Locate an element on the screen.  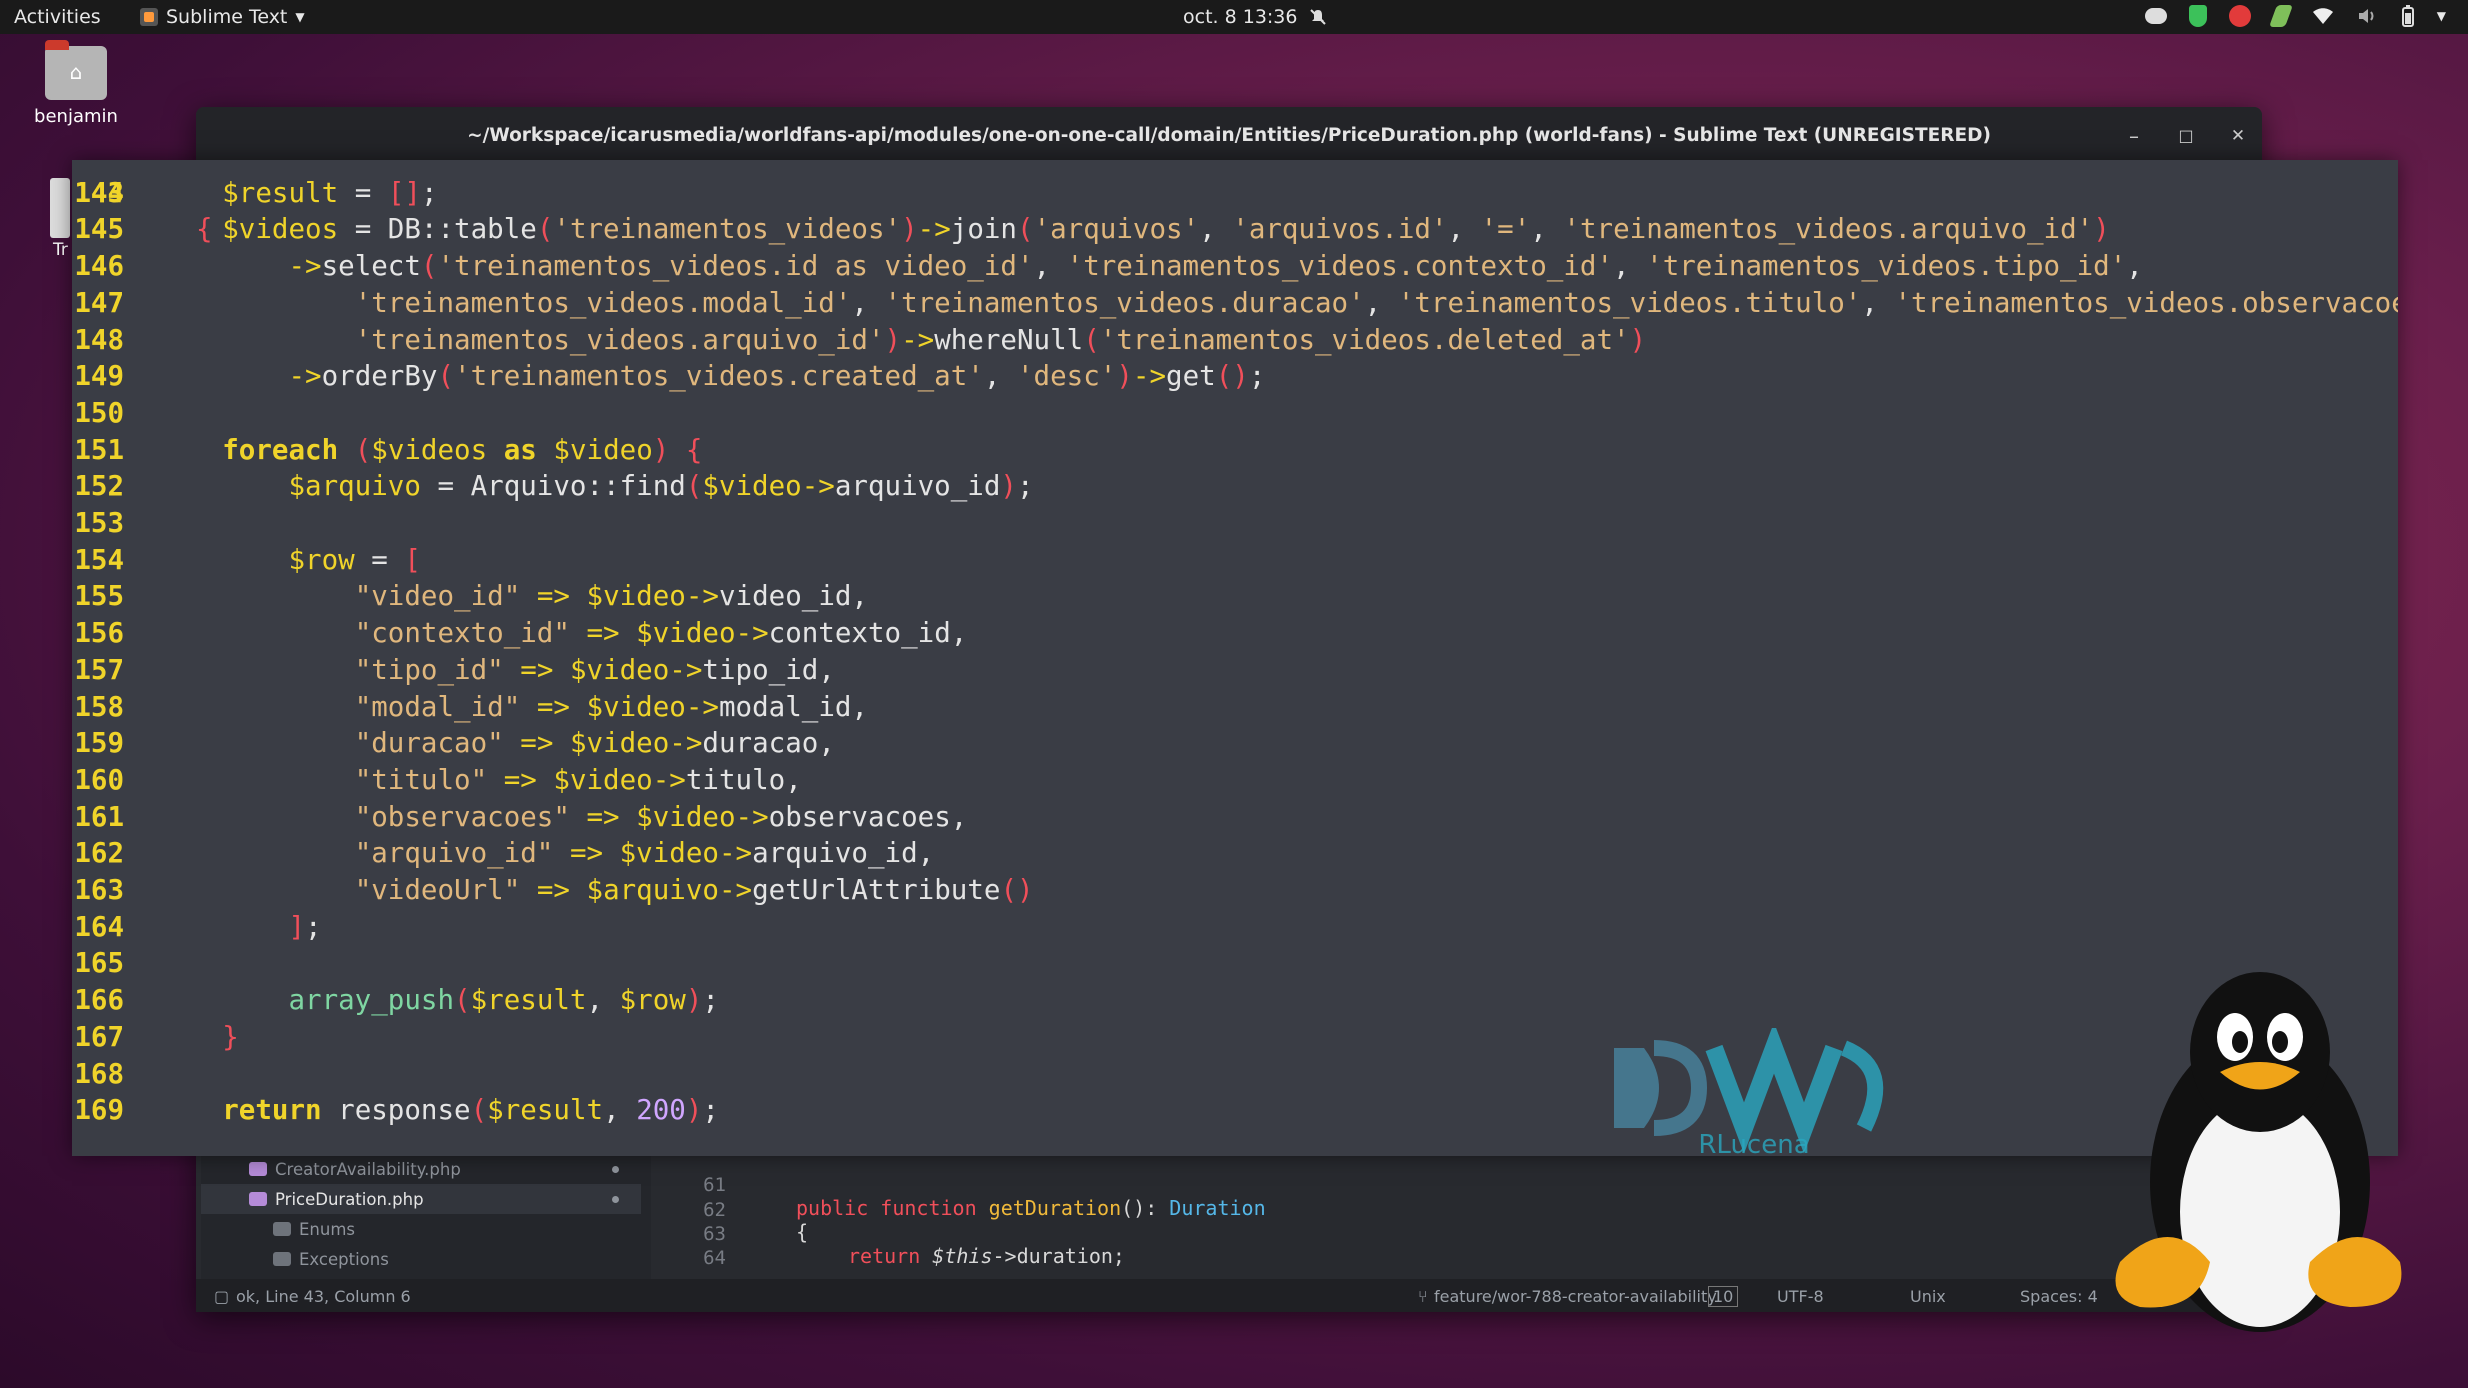
code-line: 150 is located at coordinates (1235, 413).